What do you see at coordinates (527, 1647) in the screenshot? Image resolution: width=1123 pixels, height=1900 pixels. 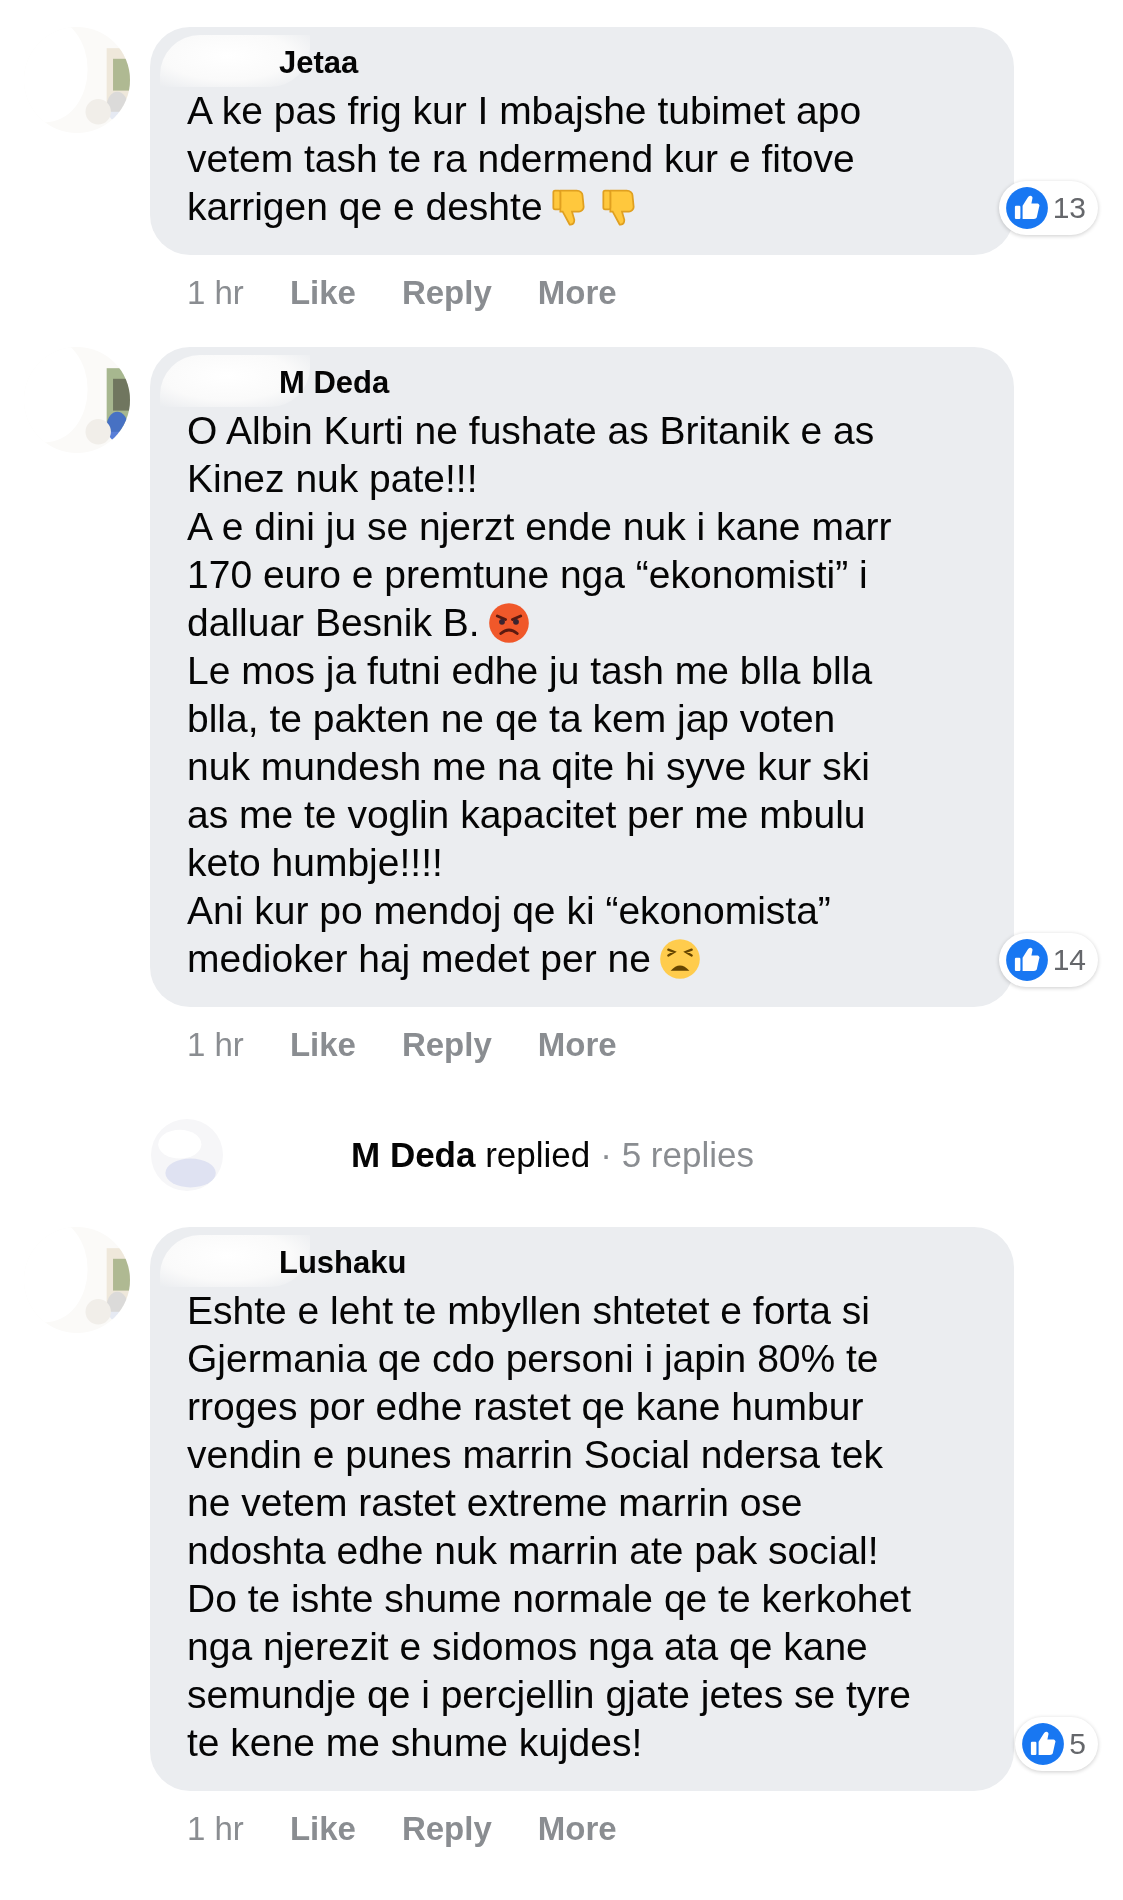 I see `comment-text: nga njerezit e sidomos nga ata qe kane` at bounding box center [527, 1647].